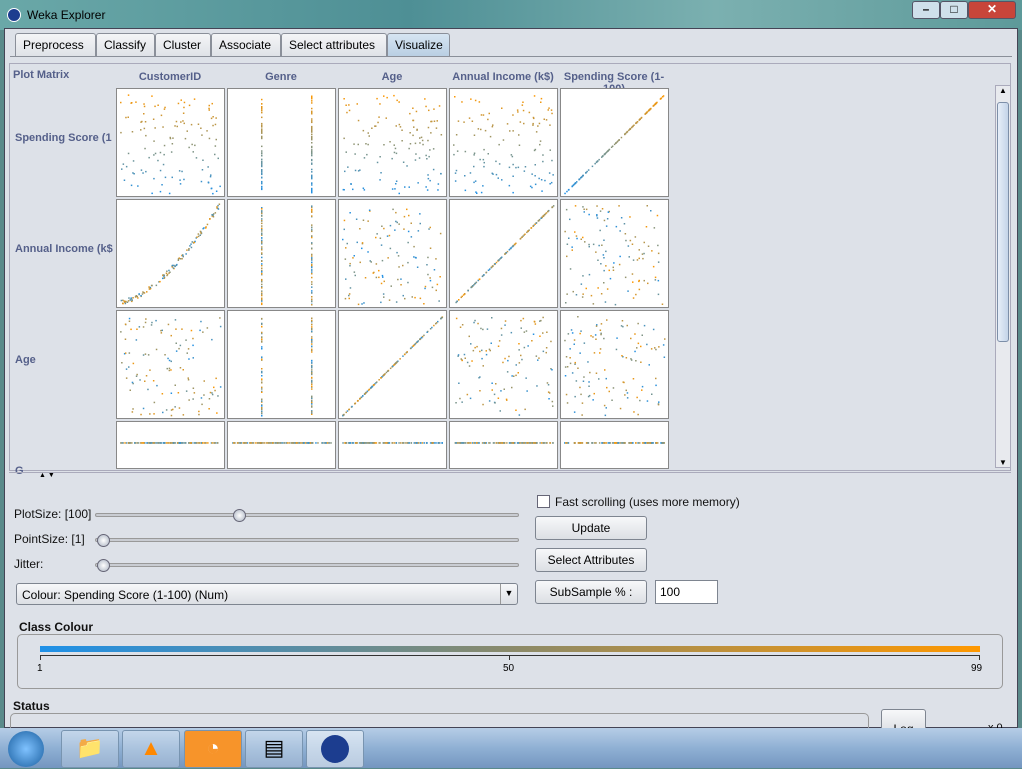  What do you see at coordinates (926, 10) in the screenshot?
I see `minimize-button: –` at bounding box center [926, 10].